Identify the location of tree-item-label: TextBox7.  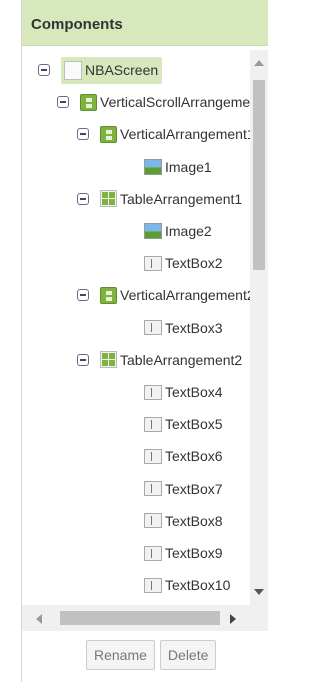
(194, 488).